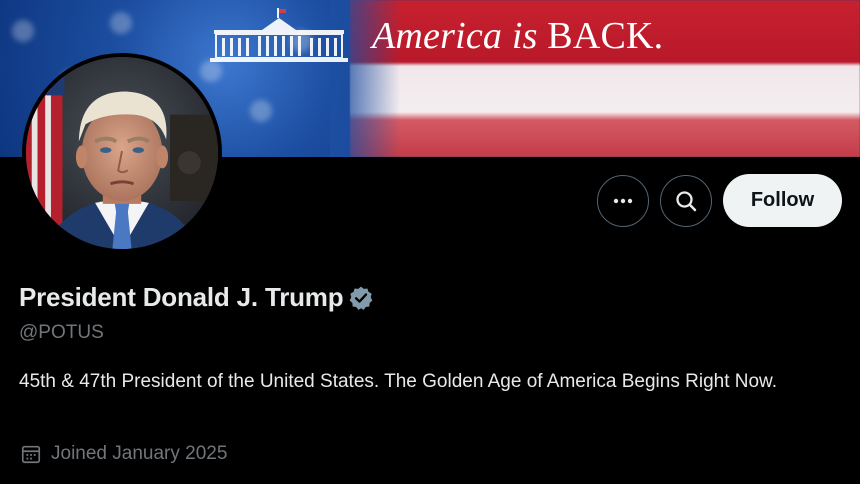  I want to click on banner-headline: America is BACK., so click(518, 36).